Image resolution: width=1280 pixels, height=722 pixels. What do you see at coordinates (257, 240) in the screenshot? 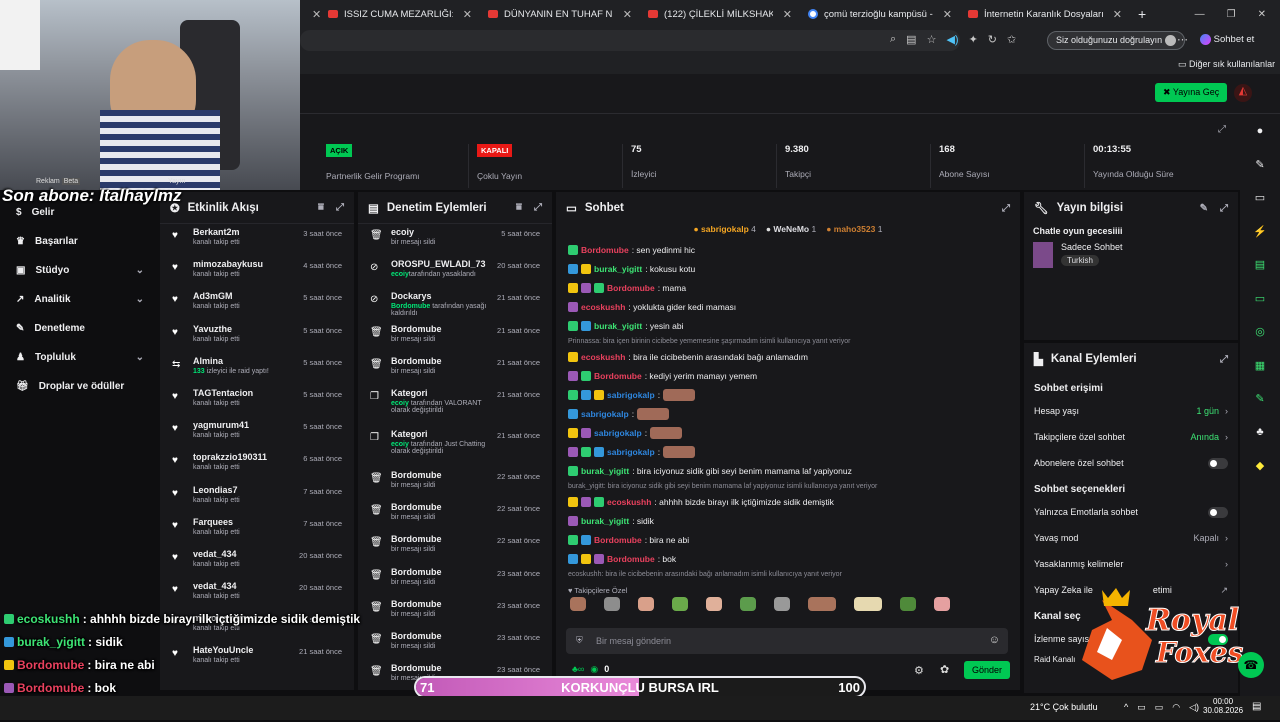
I see `activity-item: ♥ Berkant2m kanalı takip etti 3 saat önce` at bounding box center [257, 240].